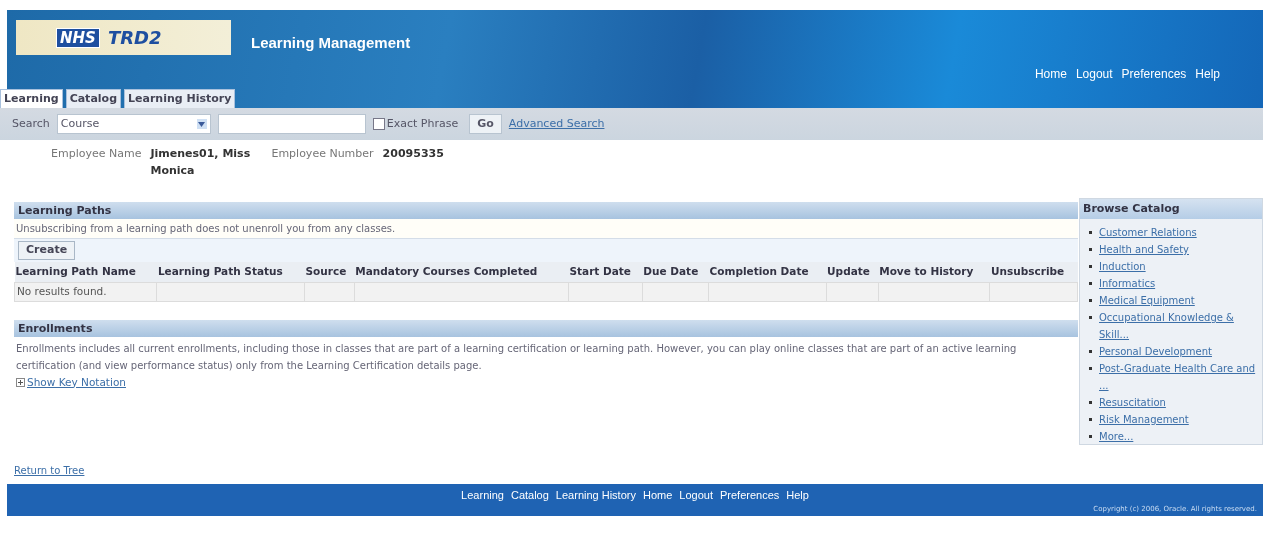 The width and height of the screenshot is (1263, 534). What do you see at coordinates (201, 162) in the screenshot?
I see `employee-name: Jimenes01, Miss Monica` at bounding box center [201, 162].